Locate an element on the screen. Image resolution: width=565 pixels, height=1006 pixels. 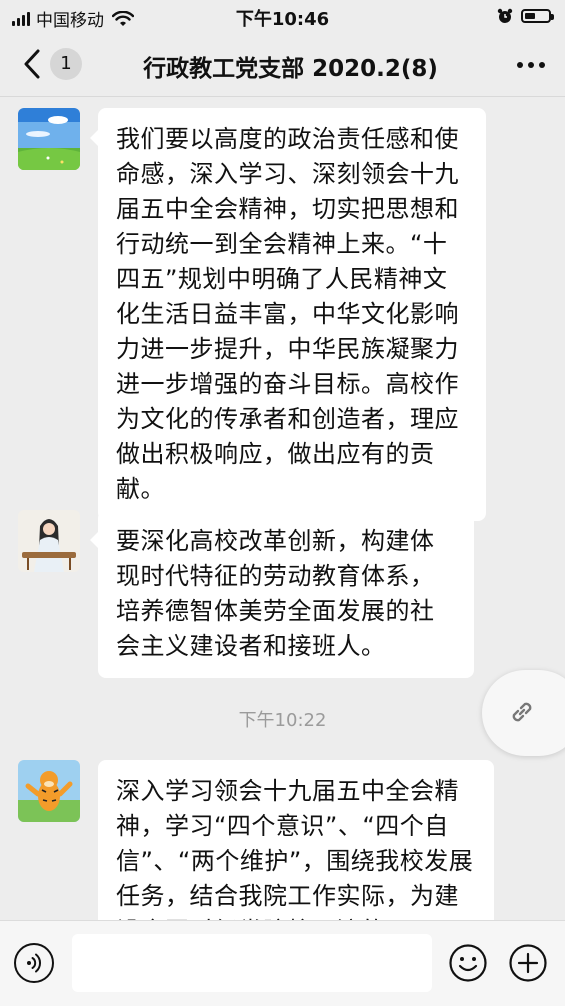
more-options-icon is located at coordinates (531, 65).